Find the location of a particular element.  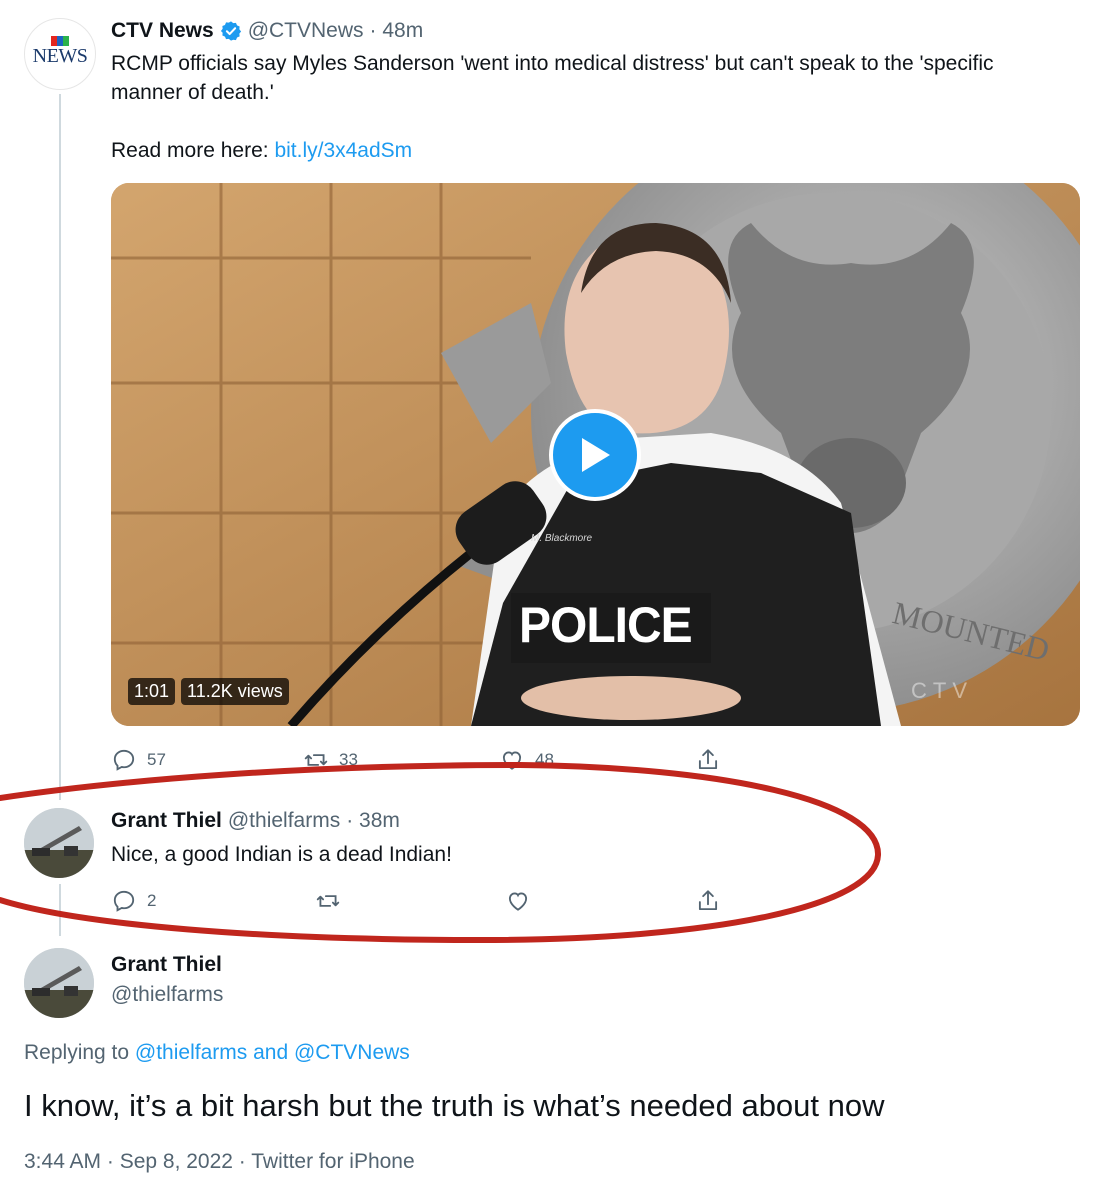

reply-button: 57 is located at coordinates (138, 760).